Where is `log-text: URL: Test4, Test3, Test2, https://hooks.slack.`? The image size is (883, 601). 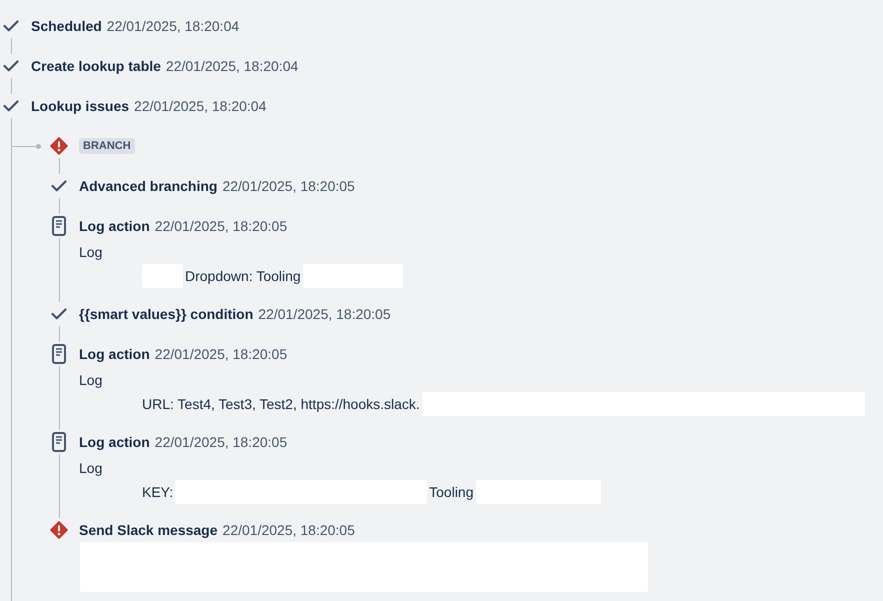 log-text: URL: Test4, Test3, Test2, https://hooks.slack. is located at coordinates (281, 404).